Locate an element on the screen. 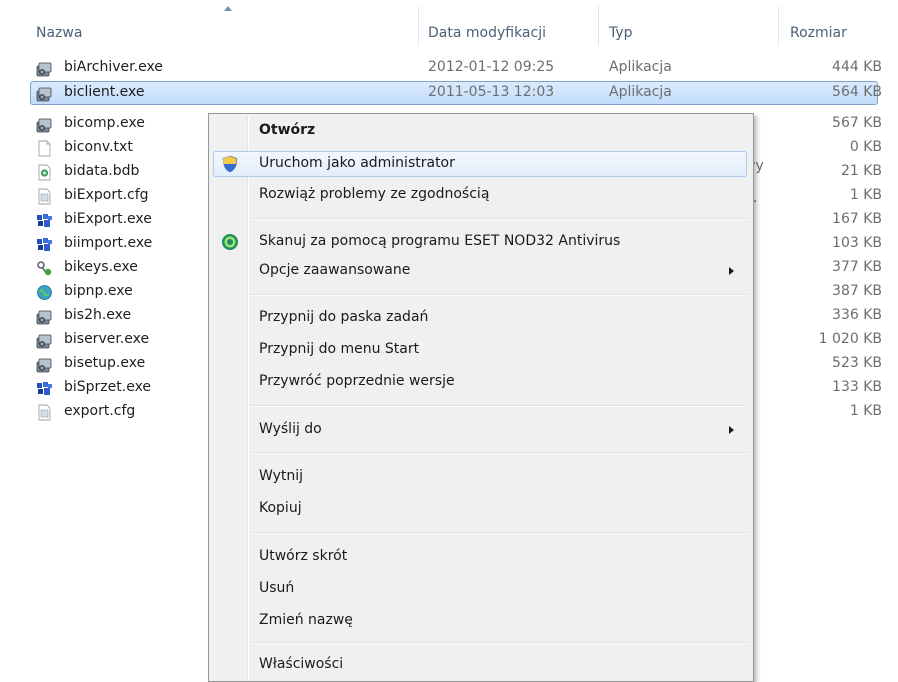  menu-item-properties: Właściwości is located at coordinates (481, 665).